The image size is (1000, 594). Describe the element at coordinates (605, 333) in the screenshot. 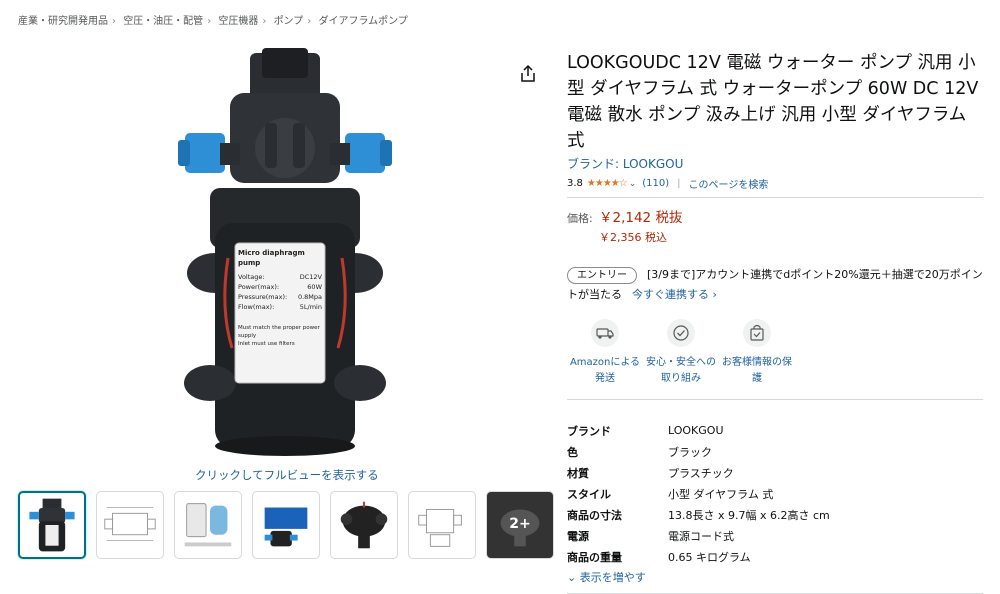

I see `truck-icon` at that location.